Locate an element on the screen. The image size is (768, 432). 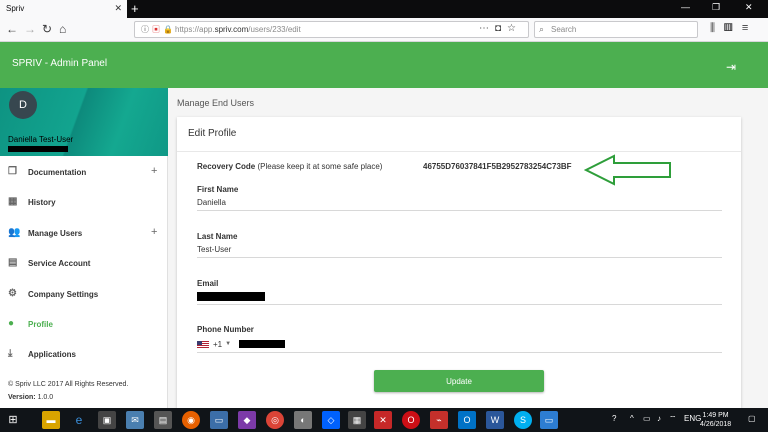
redacted-user-info is located at coordinates (38, 149).